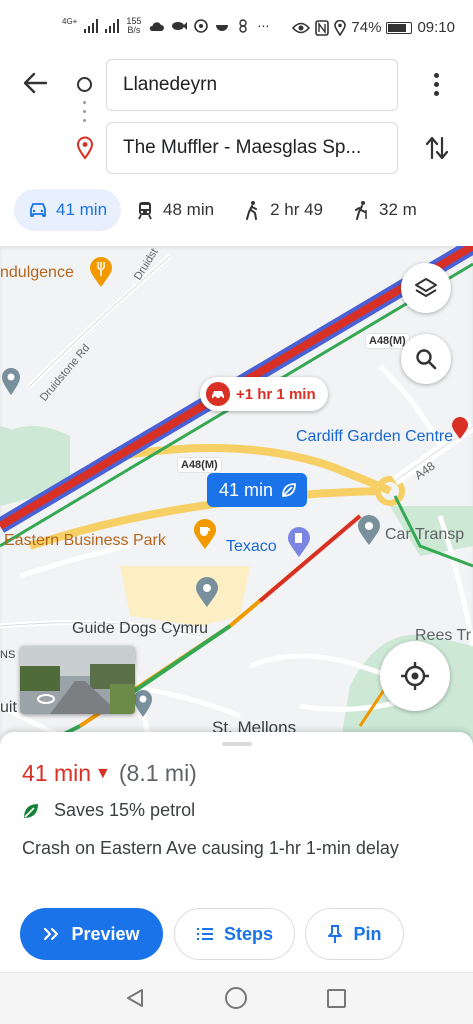  Describe the element at coordinates (218, 394) in the screenshot. I see `crash-icon` at that location.